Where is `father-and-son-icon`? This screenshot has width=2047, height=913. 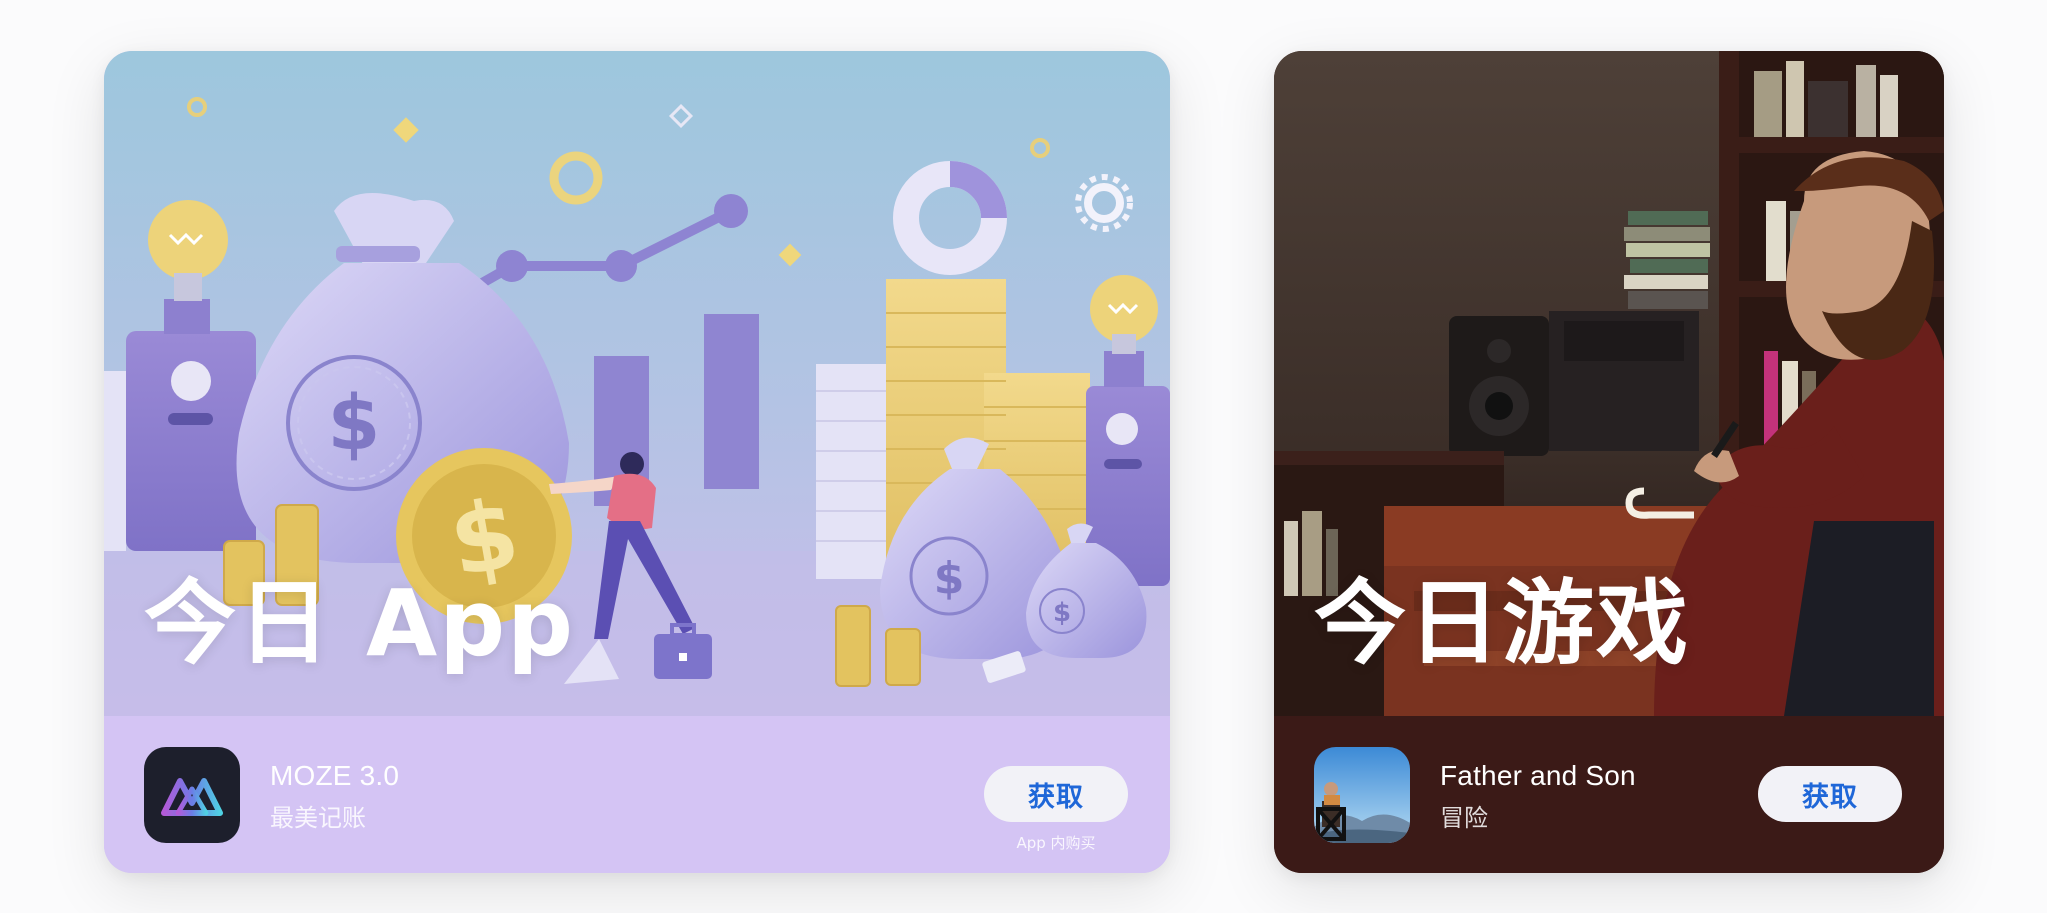 father-and-son-icon is located at coordinates (1362, 795).